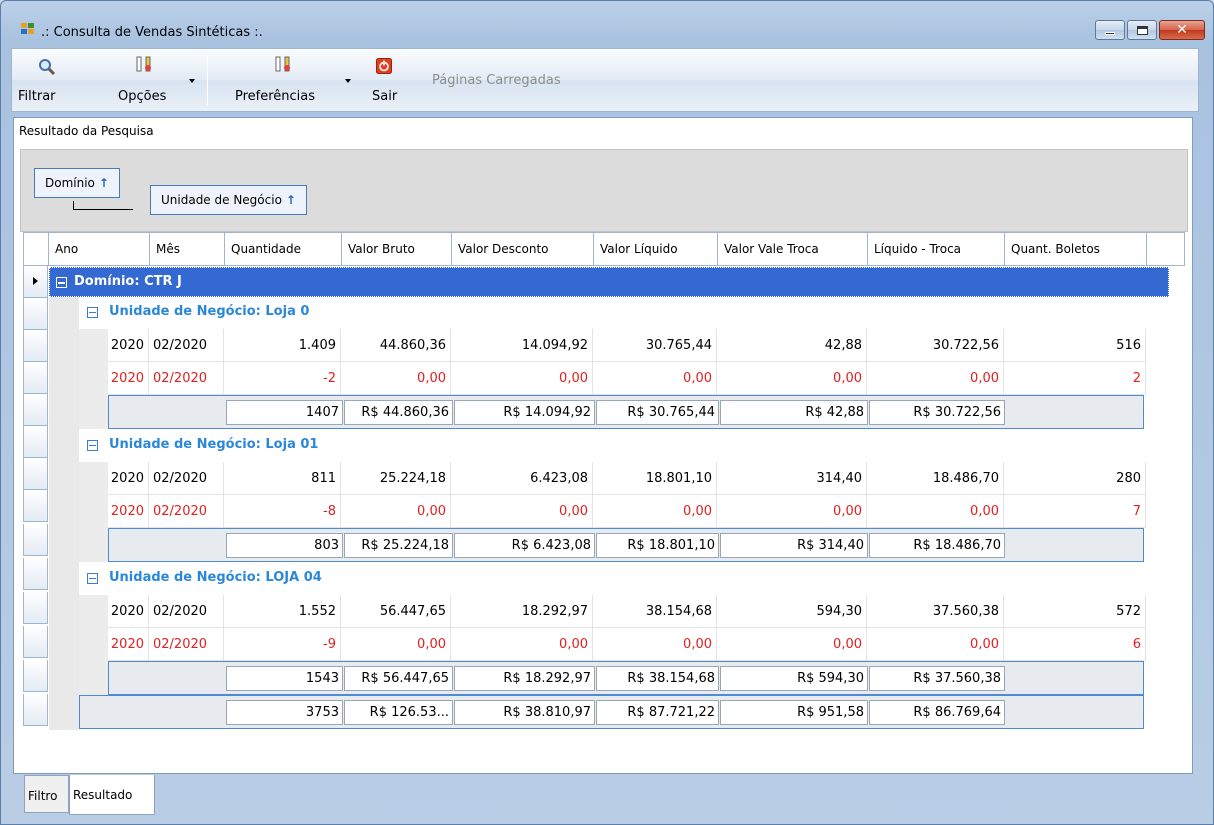  What do you see at coordinates (624, 313) in the screenshot?
I see `group-row-unidade: Unidade de Negócio: Loja 0` at bounding box center [624, 313].